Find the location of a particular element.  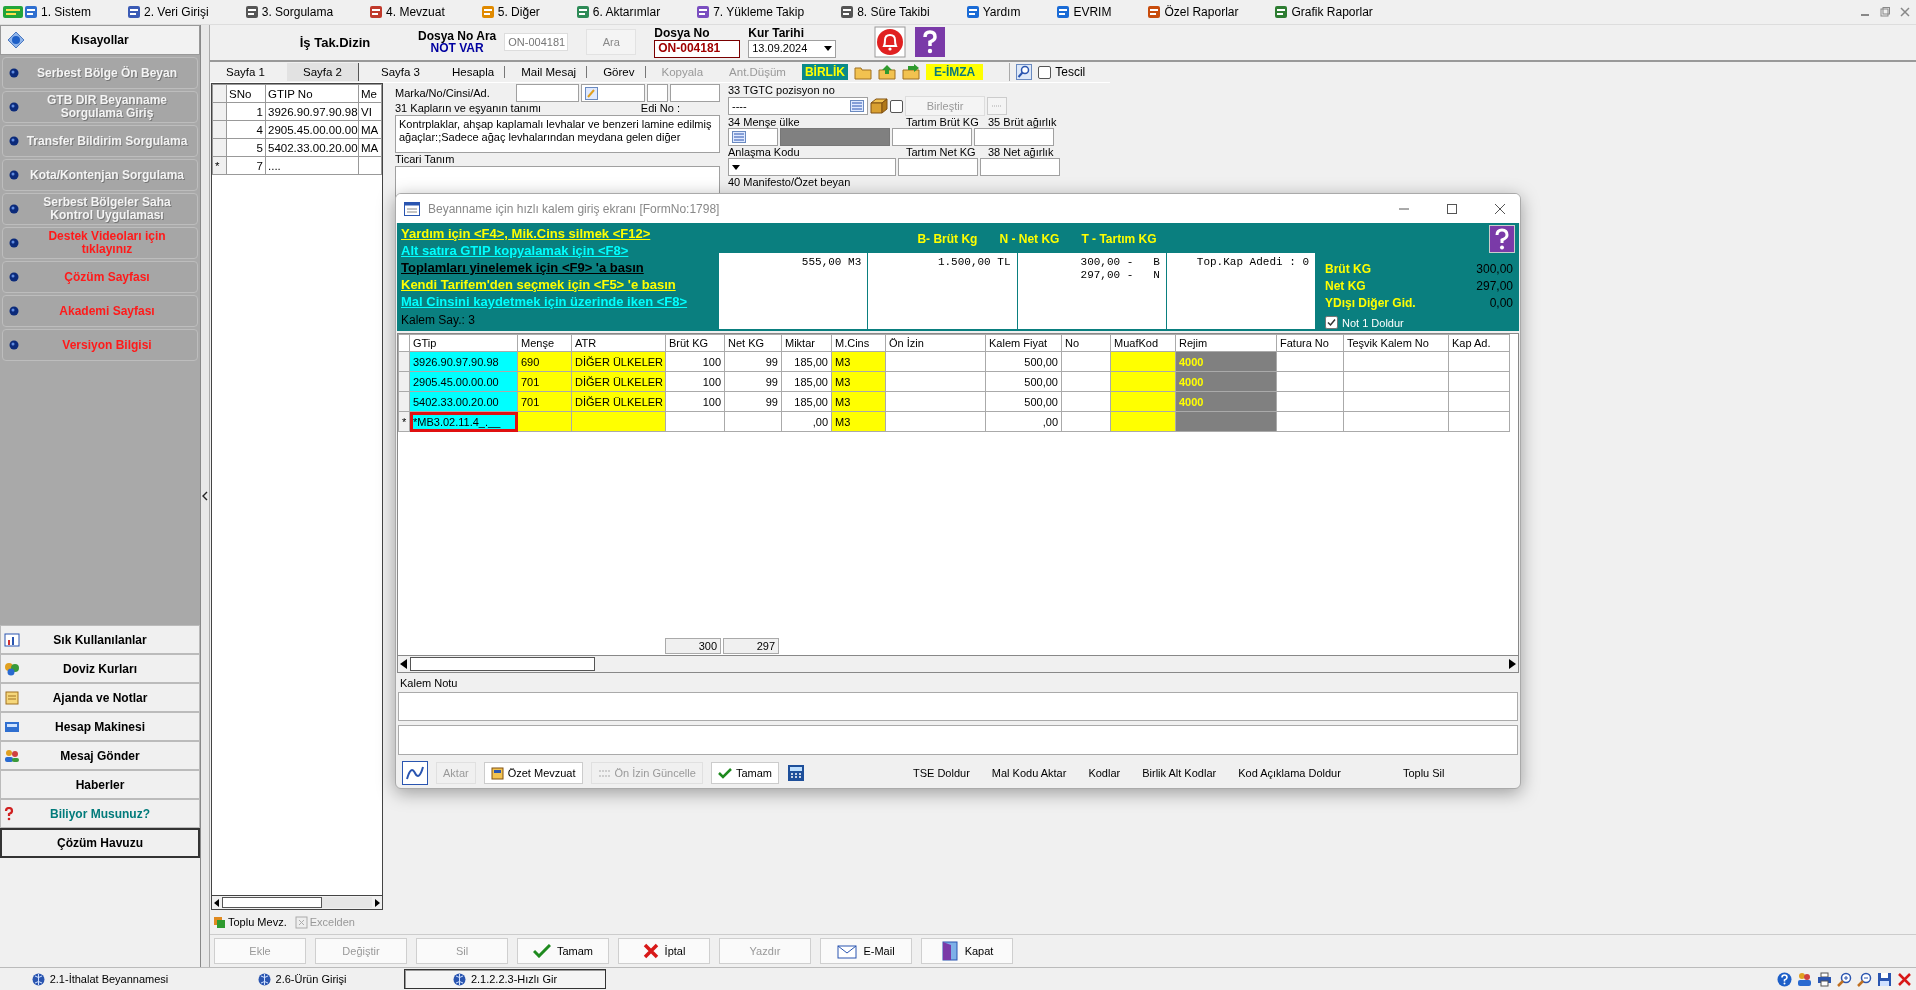

sidebar-panel: Mesaj Gönder is located at coordinates (100, 755).